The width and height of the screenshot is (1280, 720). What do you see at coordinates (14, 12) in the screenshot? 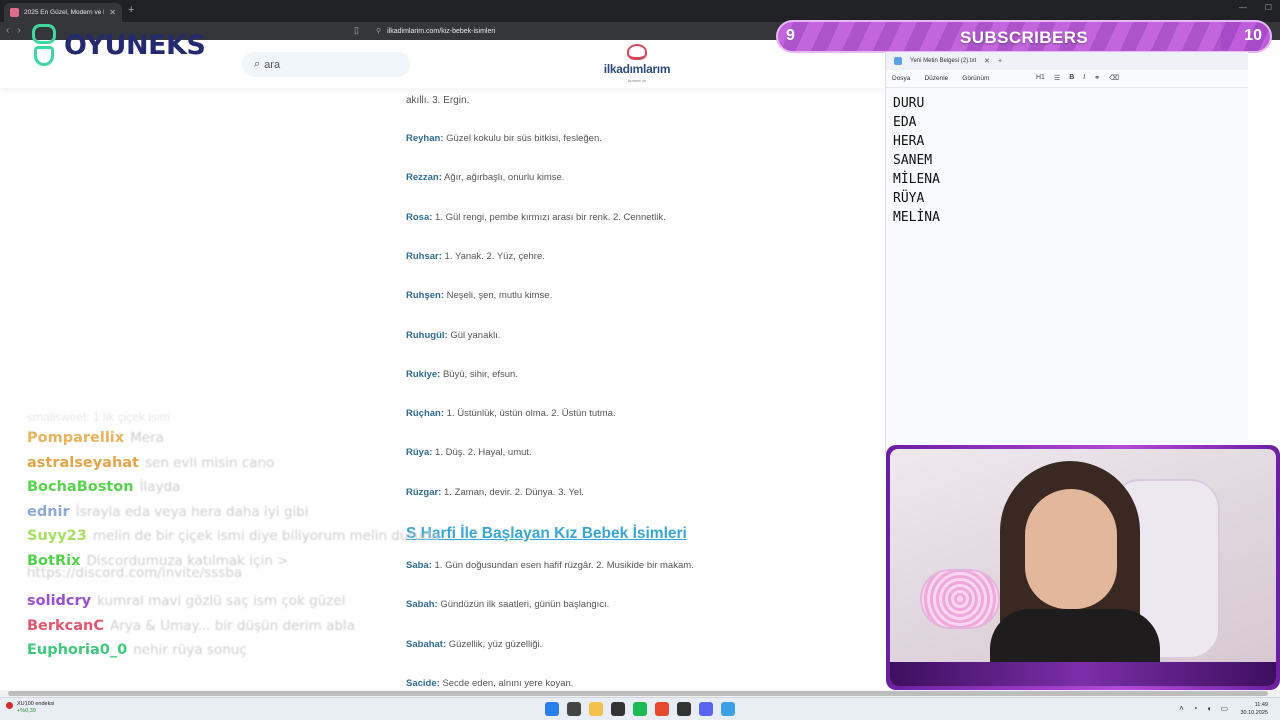
I see `site-favicon-icon` at bounding box center [14, 12].